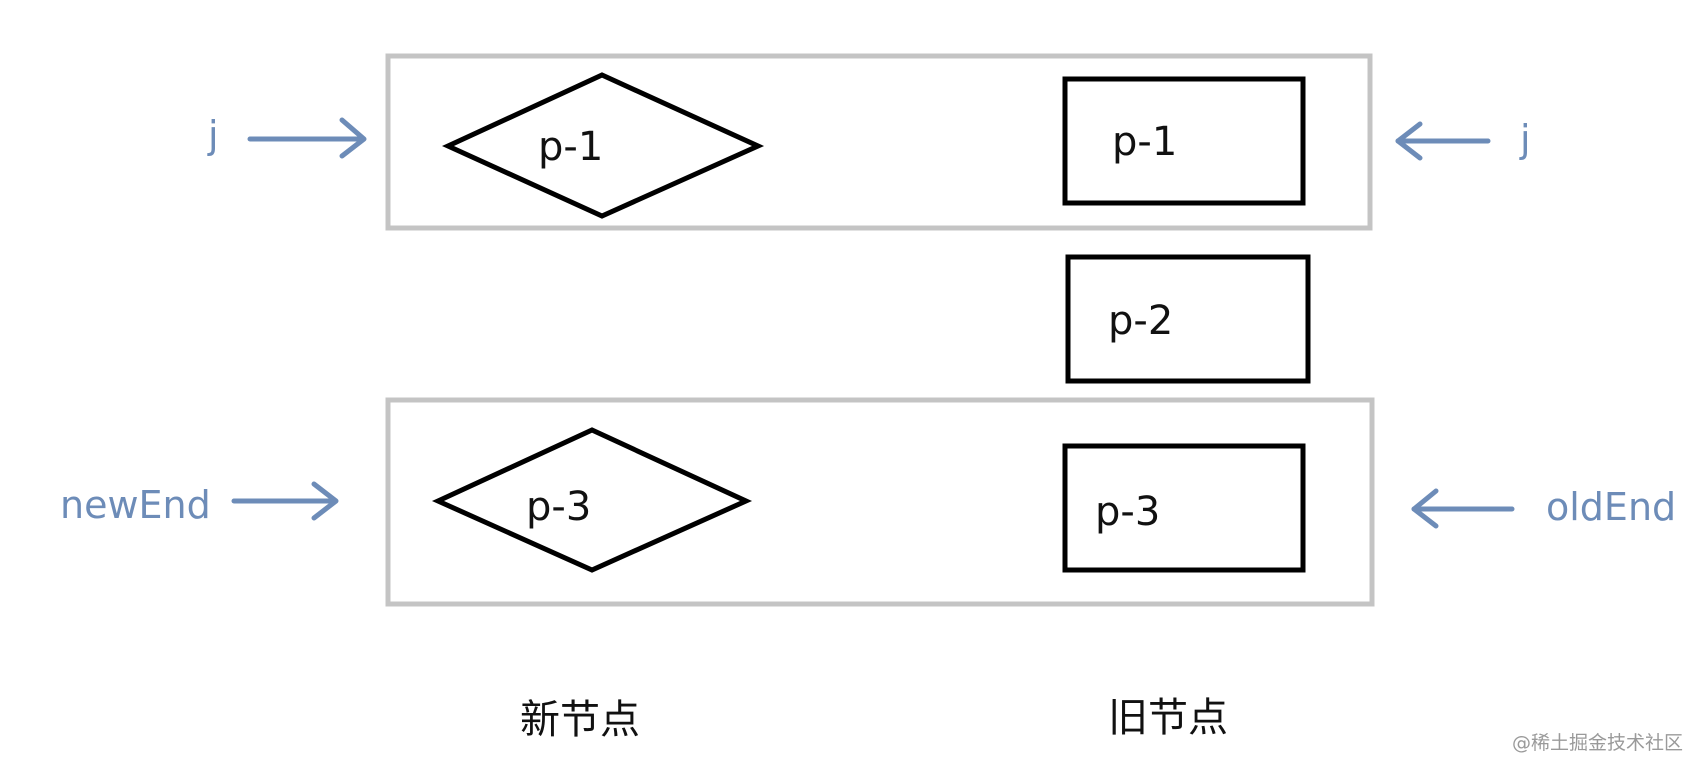 The image size is (1694, 772). What do you see at coordinates (1188, 319) in the screenshot?
I see `old-node-p2-box` at bounding box center [1188, 319].